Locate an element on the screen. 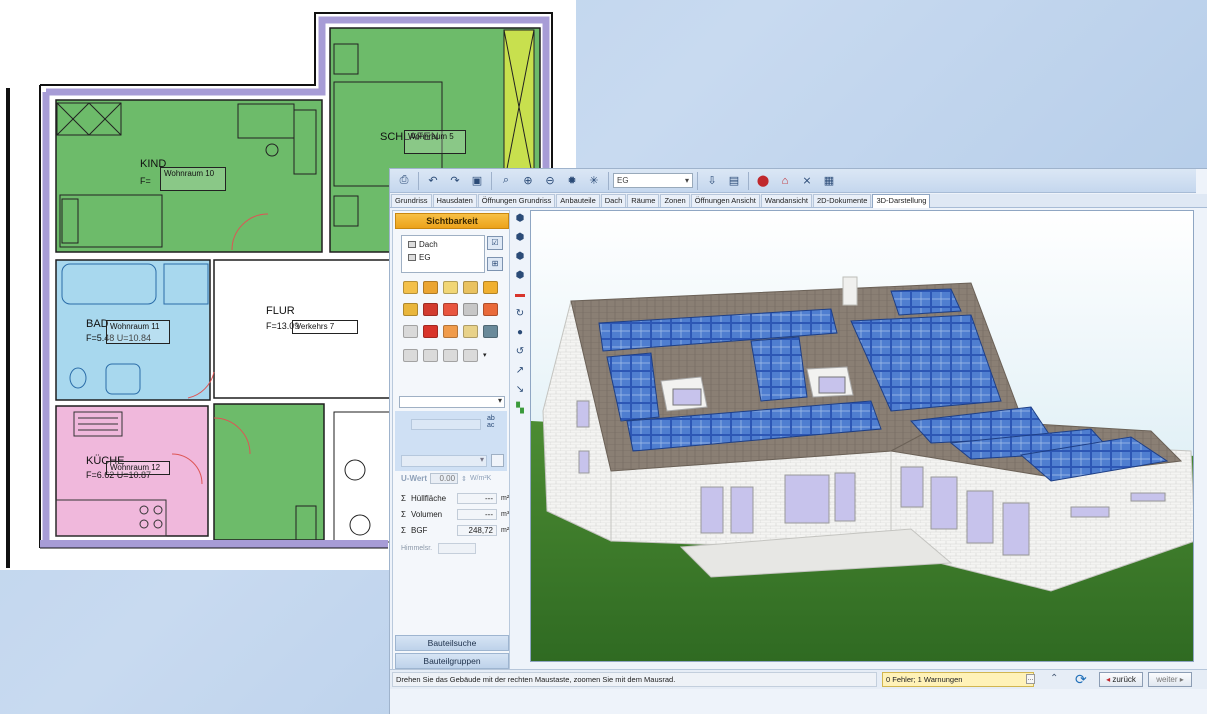  tab-hausdaten: Hausdaten is located at coordinates (454, 200).